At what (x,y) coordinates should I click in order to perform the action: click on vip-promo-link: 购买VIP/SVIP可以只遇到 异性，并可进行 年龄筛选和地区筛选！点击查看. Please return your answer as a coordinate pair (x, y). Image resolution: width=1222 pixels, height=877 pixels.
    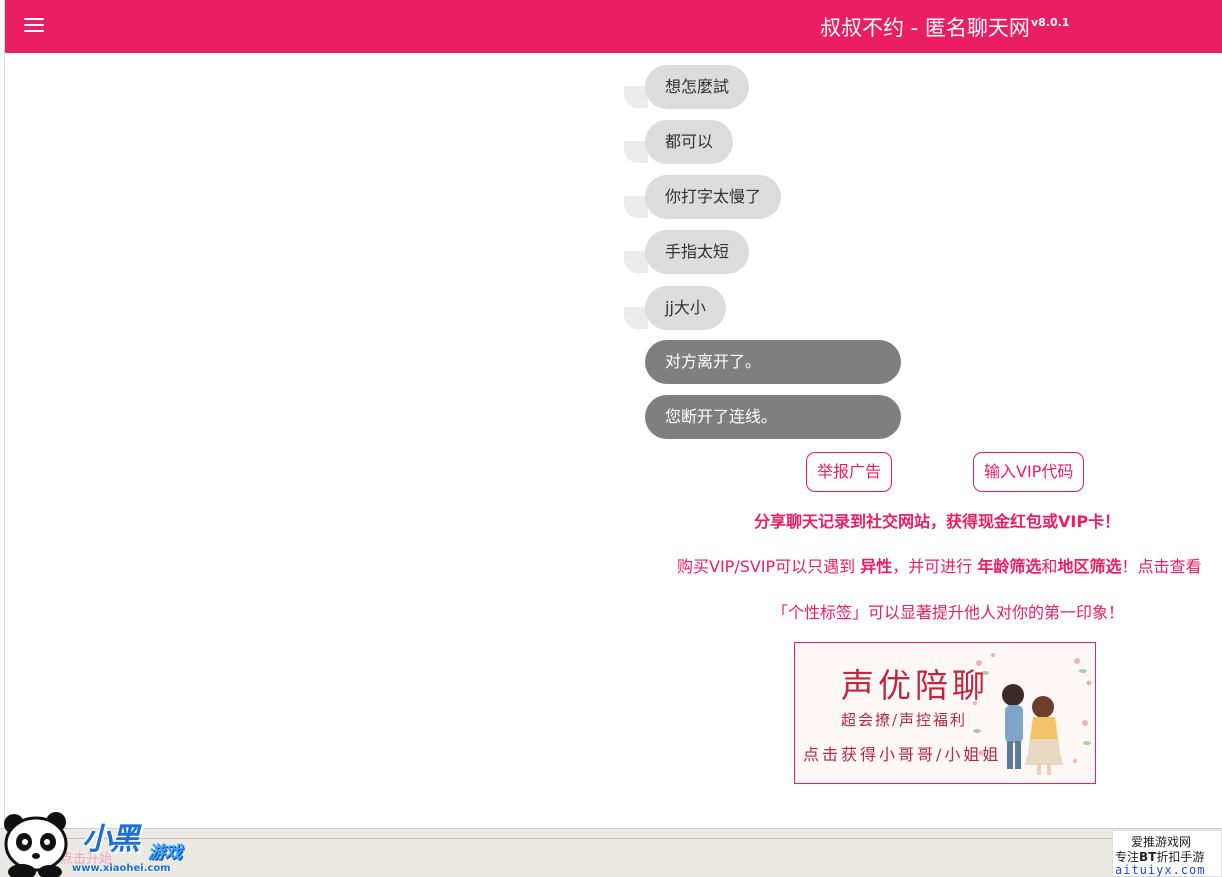
    Looking at the image, I should click on (939, 565).